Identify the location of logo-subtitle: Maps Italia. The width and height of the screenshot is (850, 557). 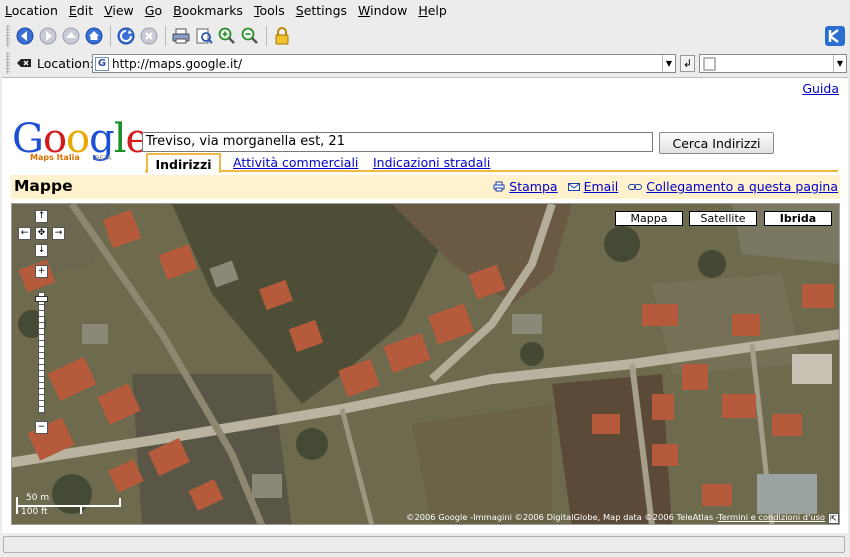
(55, 157).